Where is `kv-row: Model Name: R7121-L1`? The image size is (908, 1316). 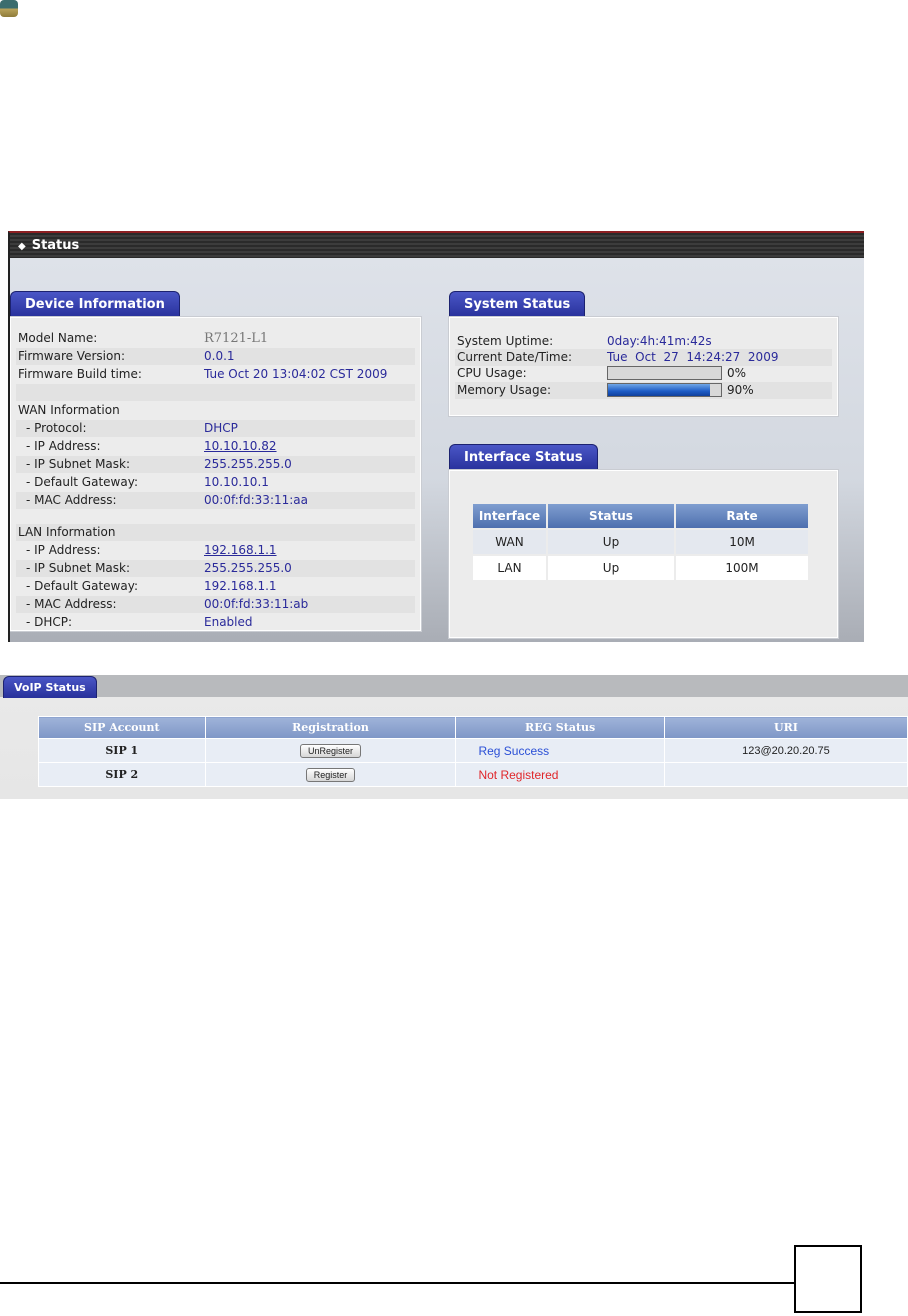 kv-row: Model Name: R7121-L1 is located at coordinates (143, 338).